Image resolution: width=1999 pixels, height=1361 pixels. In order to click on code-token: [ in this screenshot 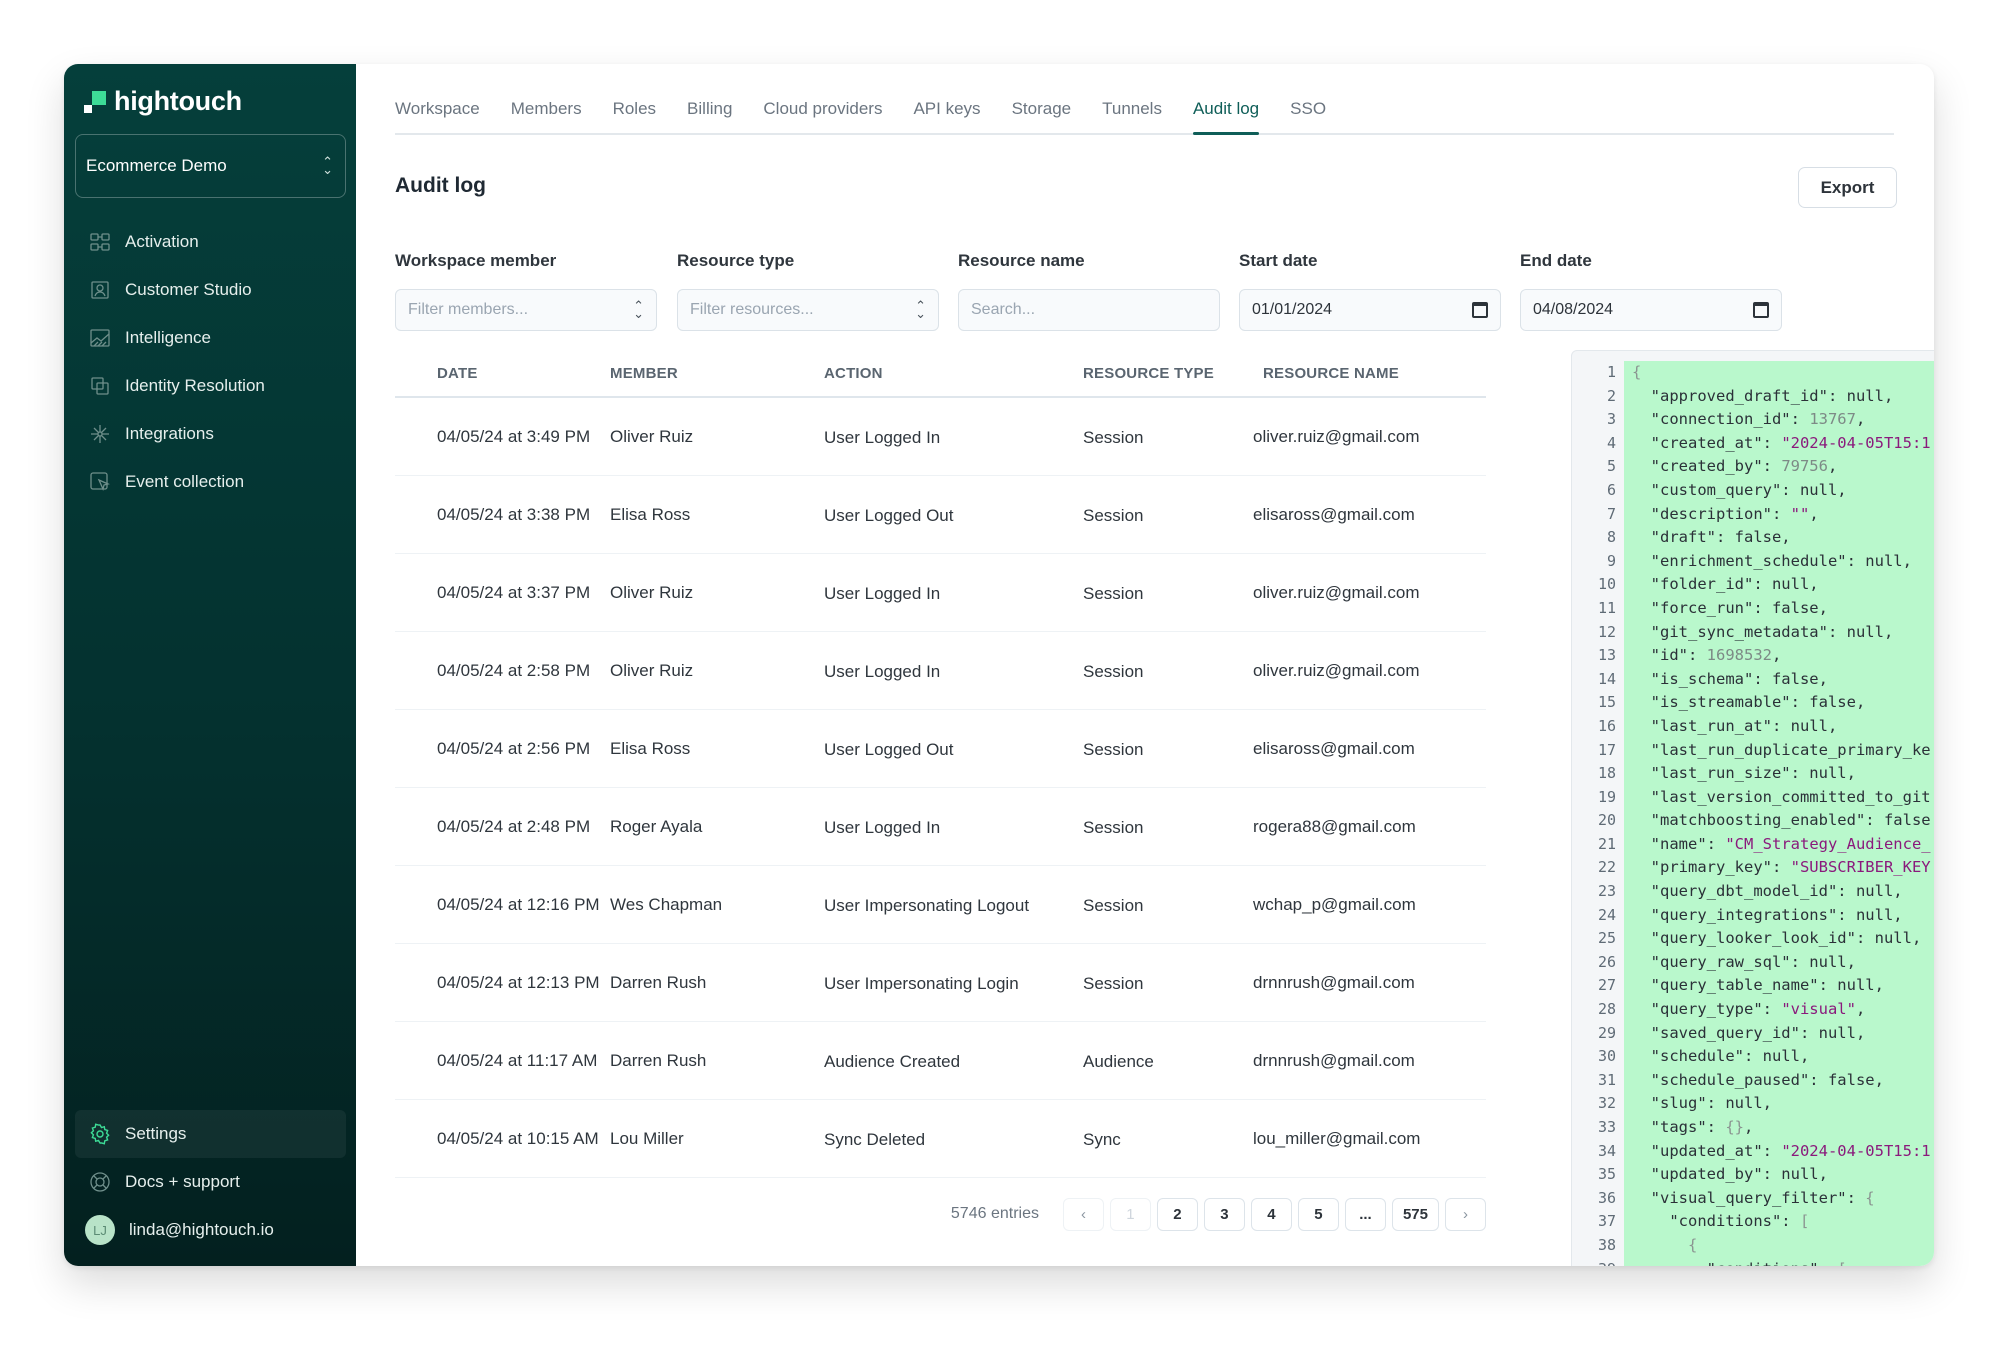, I will do `click(1804, 1221)`.